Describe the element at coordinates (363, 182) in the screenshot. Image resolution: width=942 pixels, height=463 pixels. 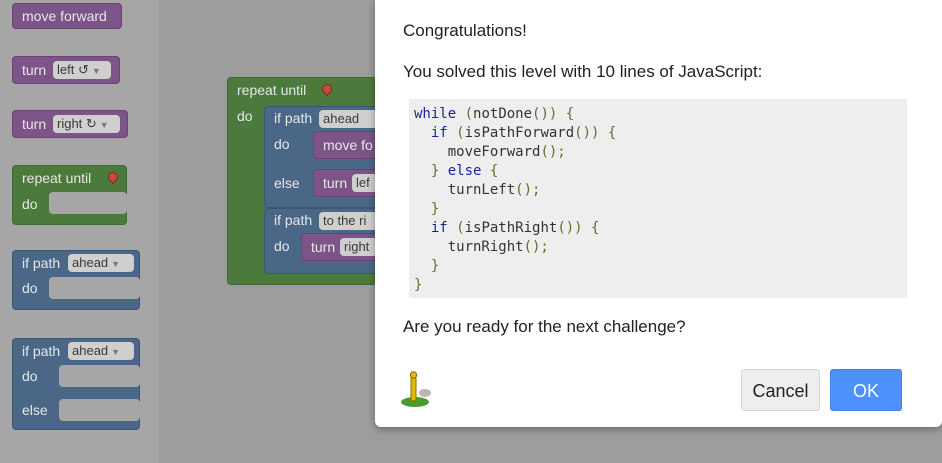
I see `ws-turn-left-value: lef` at that location.